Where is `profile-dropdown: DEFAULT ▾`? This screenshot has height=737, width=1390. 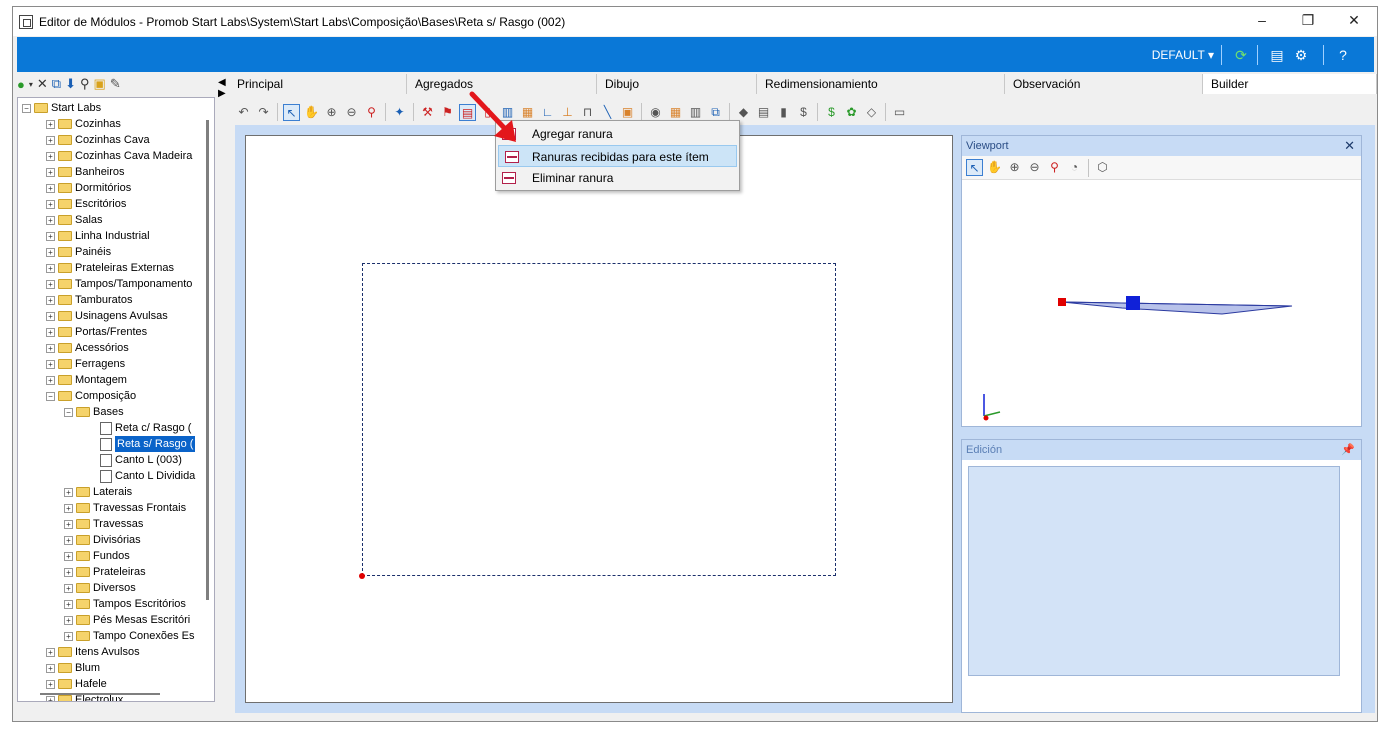
profile-dropdown: DEFAULT ▾ is located at coordinates (1183, 55).